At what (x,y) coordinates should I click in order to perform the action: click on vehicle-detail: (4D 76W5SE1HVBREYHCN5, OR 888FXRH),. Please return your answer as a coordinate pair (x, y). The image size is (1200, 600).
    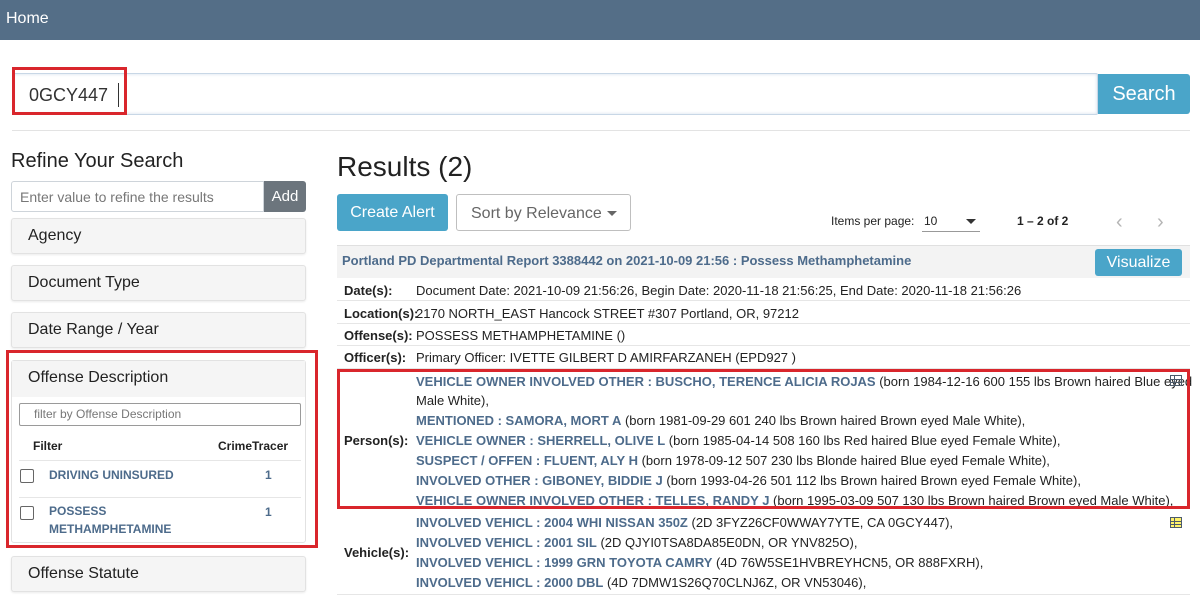
    Looking at the image, I should click on (848, 562).